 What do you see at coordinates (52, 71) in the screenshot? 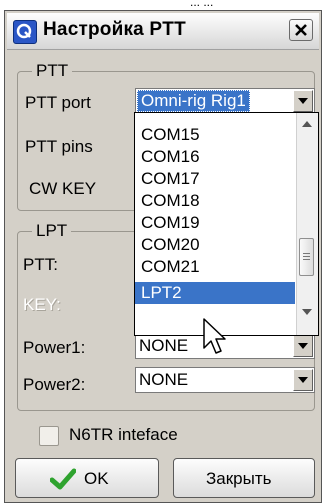
I see `ptt-group-legend: PTT` at bounding box center [52, 71].